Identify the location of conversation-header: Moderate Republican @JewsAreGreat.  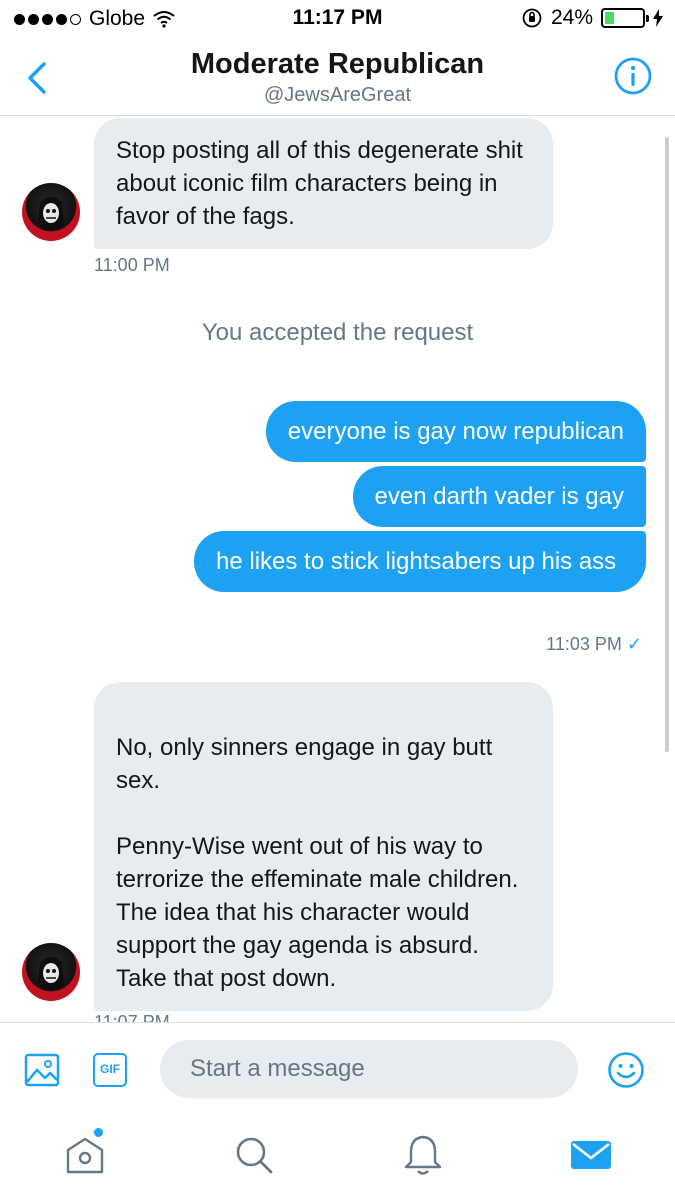
(337, 77).